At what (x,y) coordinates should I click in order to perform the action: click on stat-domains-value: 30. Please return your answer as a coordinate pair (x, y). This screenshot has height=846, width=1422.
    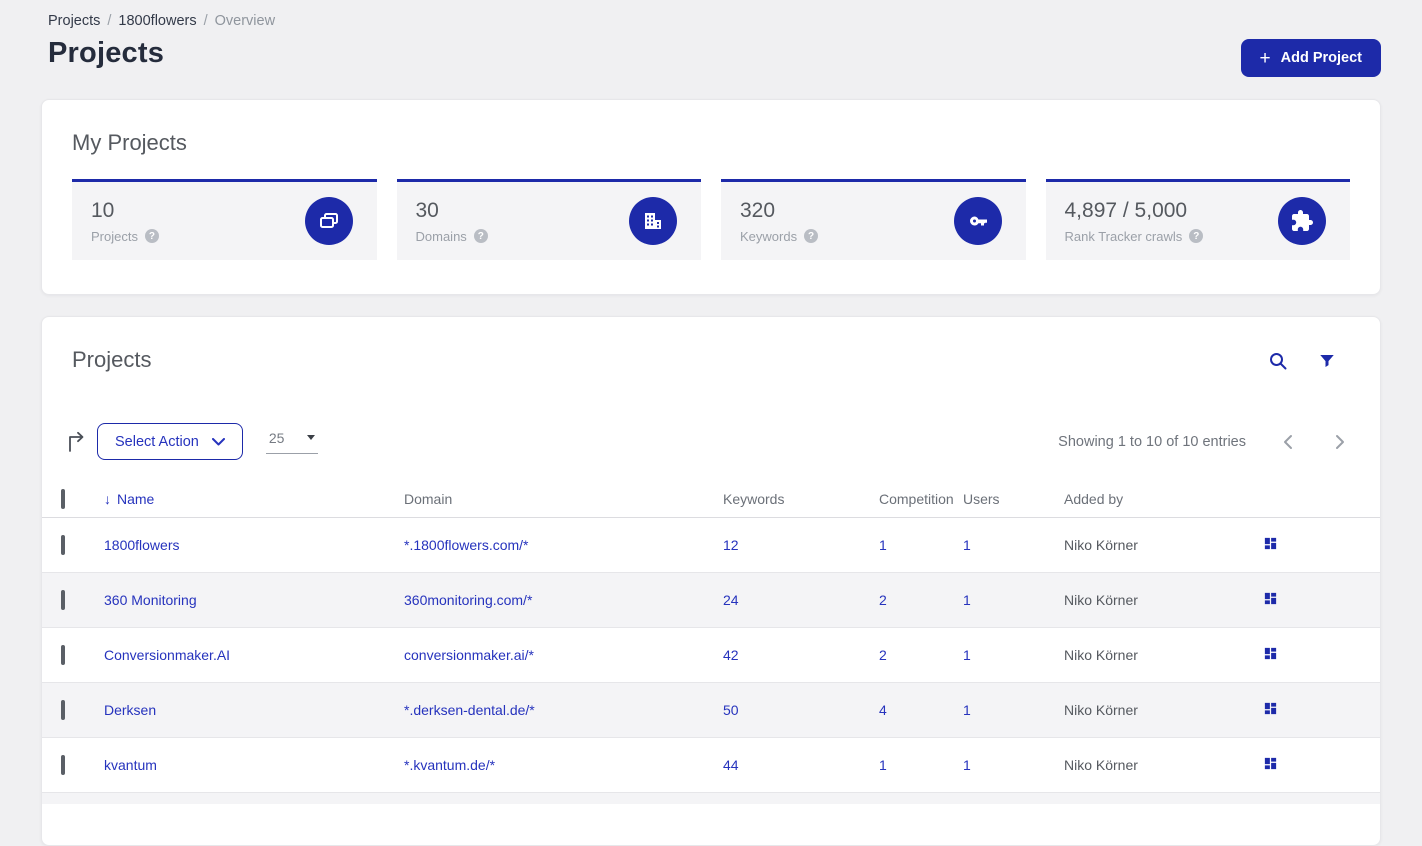
    Looking at the image, I should click on (427, 210).